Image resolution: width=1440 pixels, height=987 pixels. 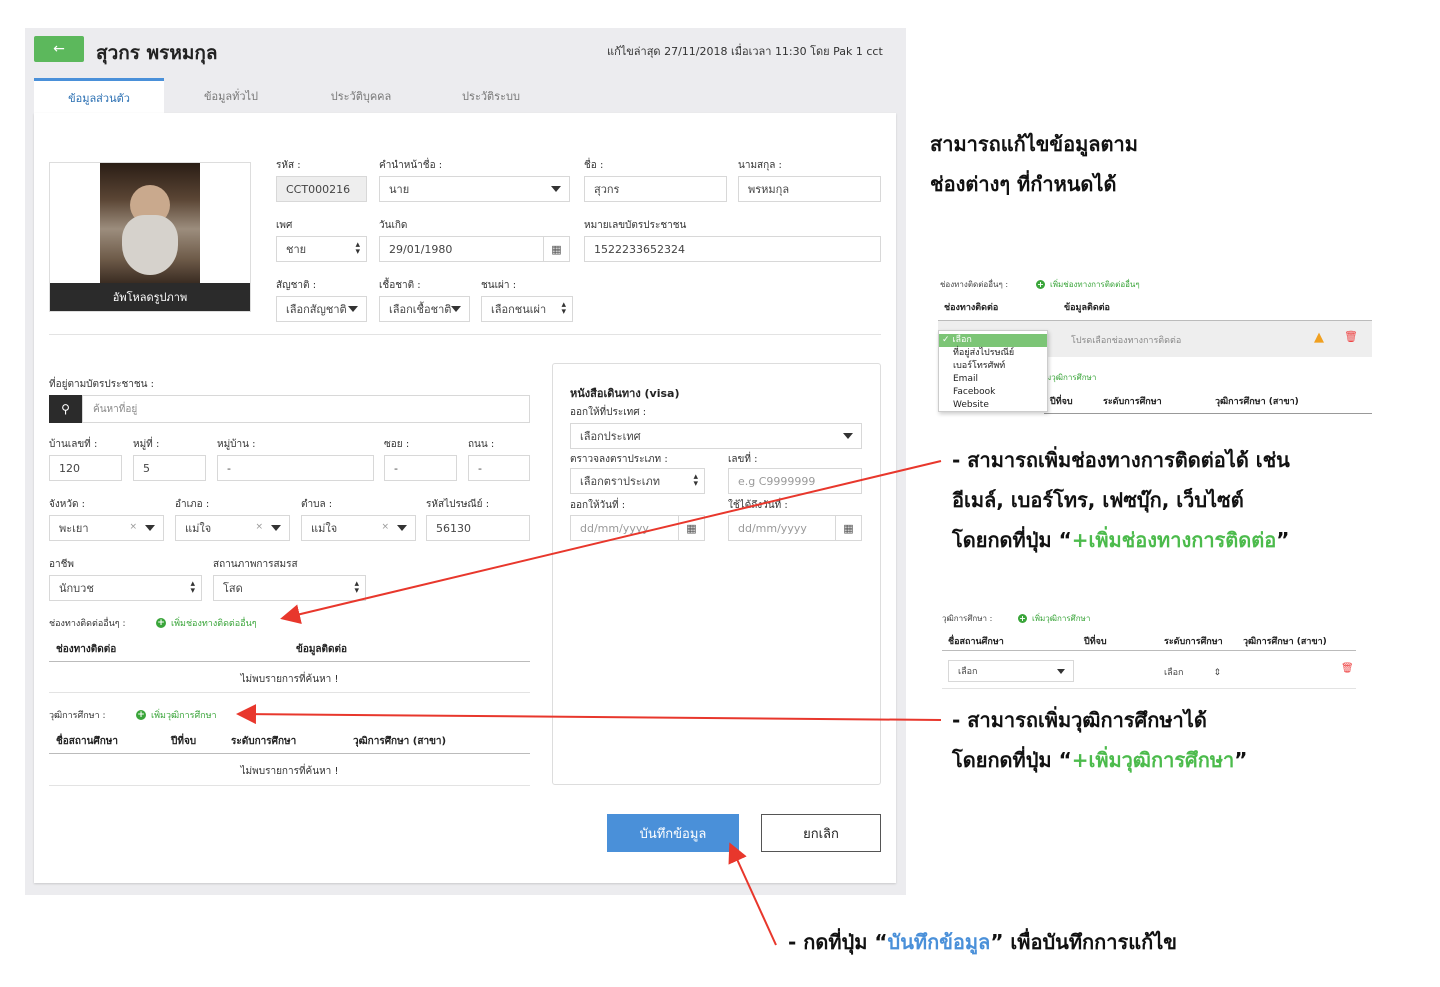 I want to click on arrow-to-add-education, so click(x=589, y=714).